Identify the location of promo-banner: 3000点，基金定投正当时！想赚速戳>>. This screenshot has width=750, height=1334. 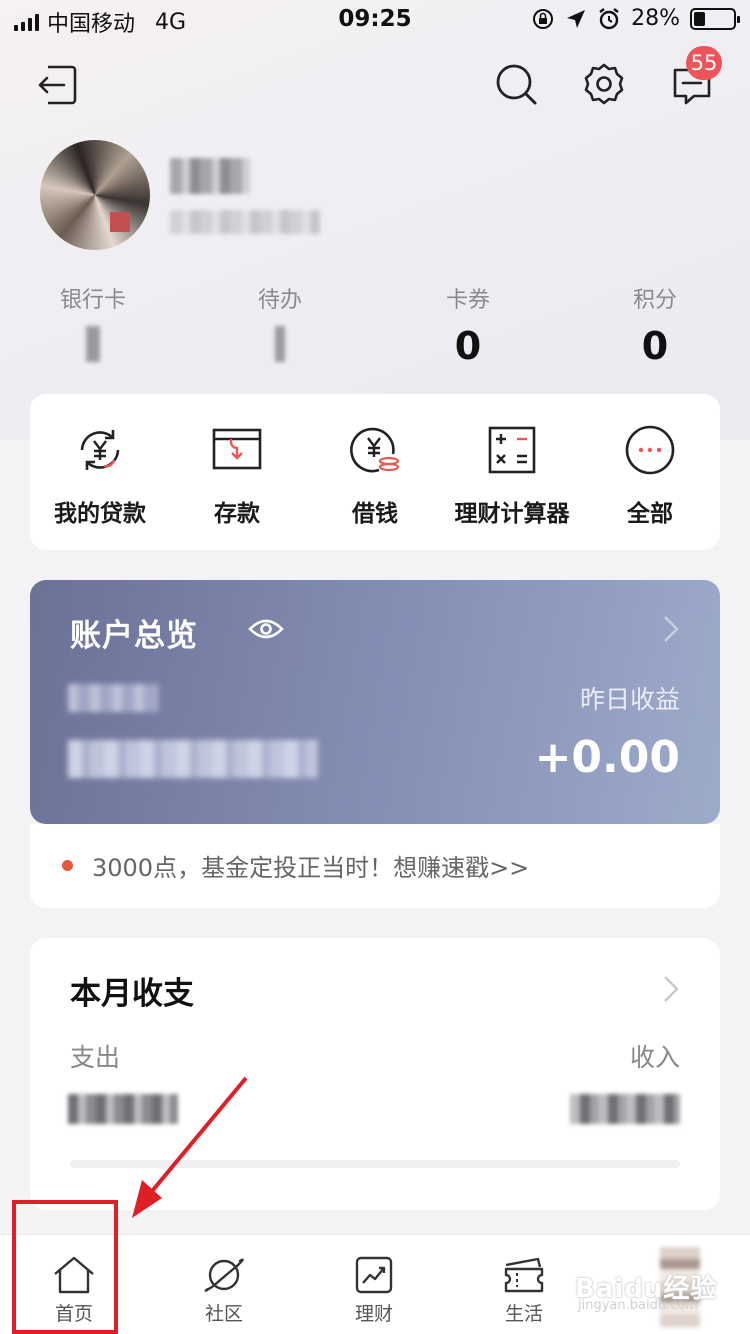
(375, 866).